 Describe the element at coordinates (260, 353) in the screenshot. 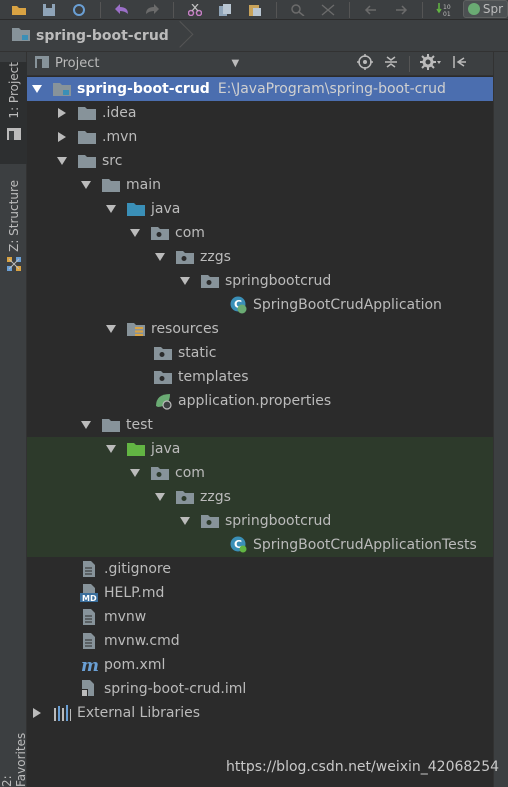

I see `tree-node-static: static` at that location.